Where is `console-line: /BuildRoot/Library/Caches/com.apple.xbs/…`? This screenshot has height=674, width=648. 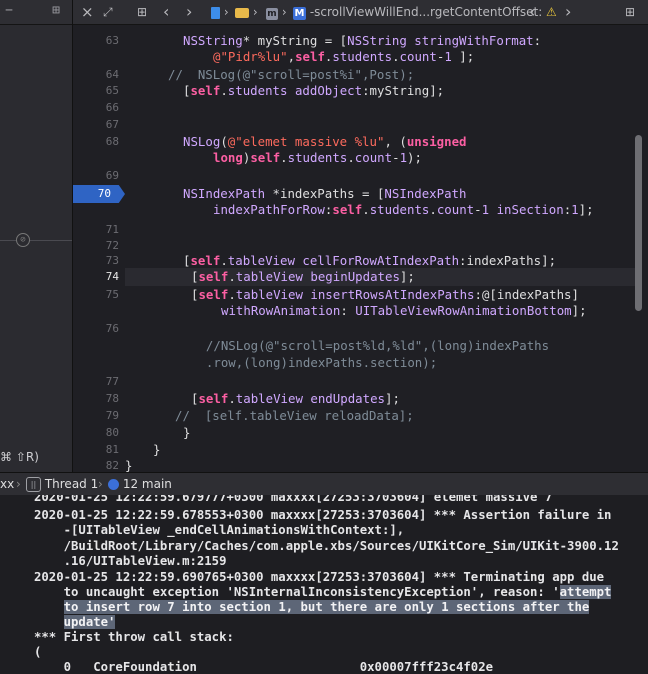 console-line: /BuildRoot/Library/Caches/com.apple.xbs/… is located at coordinates (326, 546).